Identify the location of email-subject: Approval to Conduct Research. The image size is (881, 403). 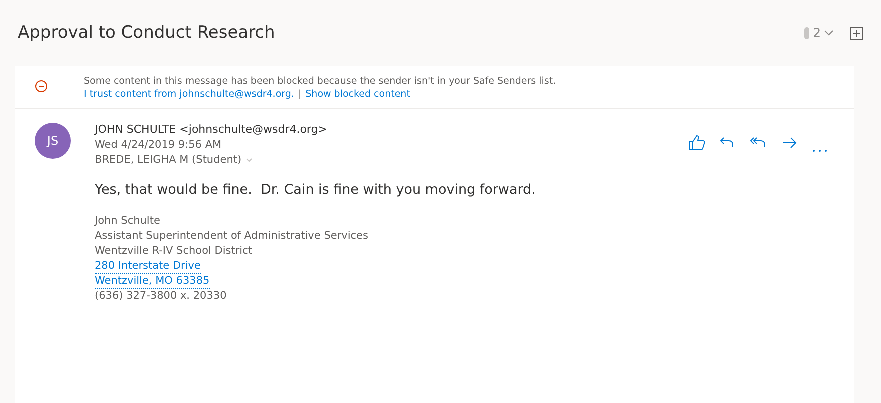
(147, 33).